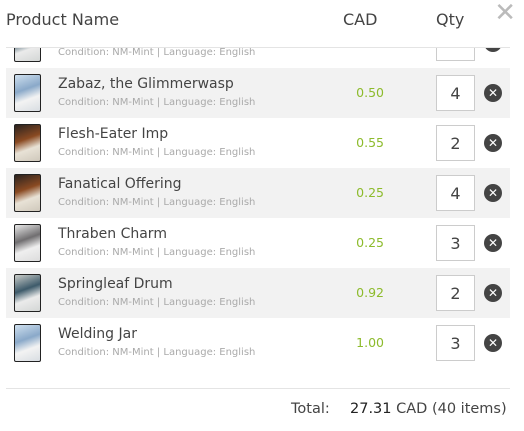 The width and height of the screenshot is (524, 431). Describe the element at coordinates (370, 342) in the screenshot. I see `item-price: 1.00` at that location.